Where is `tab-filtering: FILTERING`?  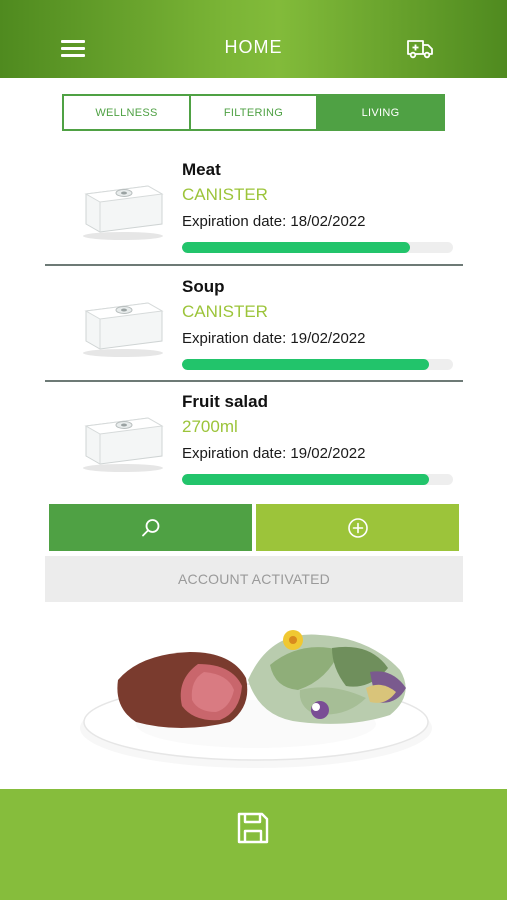 tab-filtering: FILTERING is located at coordinates (254, 112).